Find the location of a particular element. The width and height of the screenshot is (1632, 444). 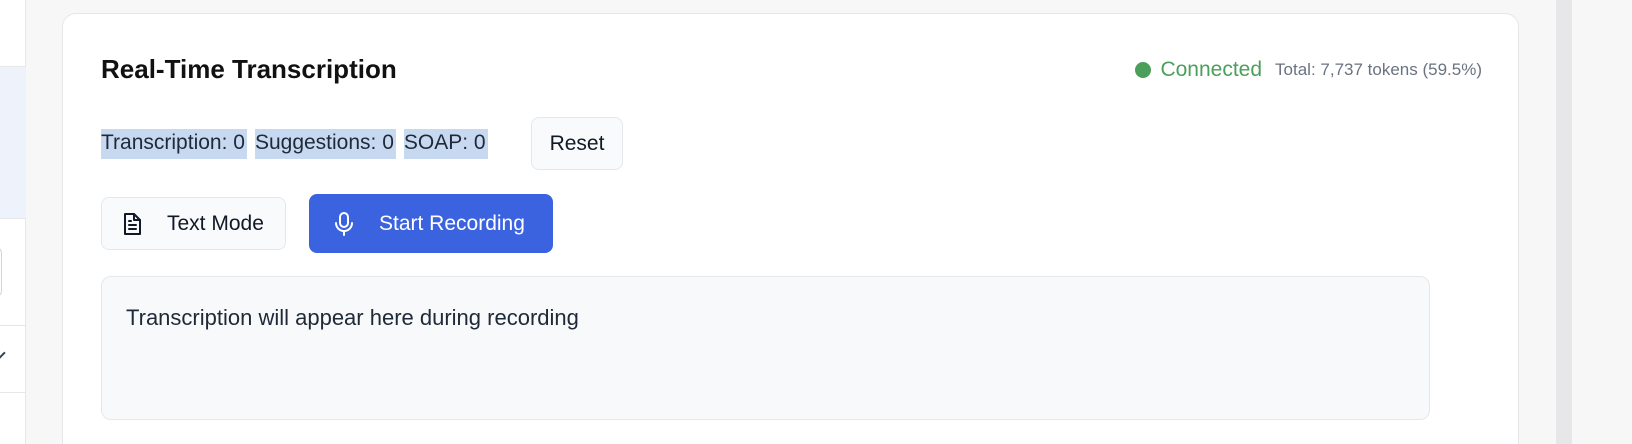

reset-button: Reset is located at coordinates (577, 143).